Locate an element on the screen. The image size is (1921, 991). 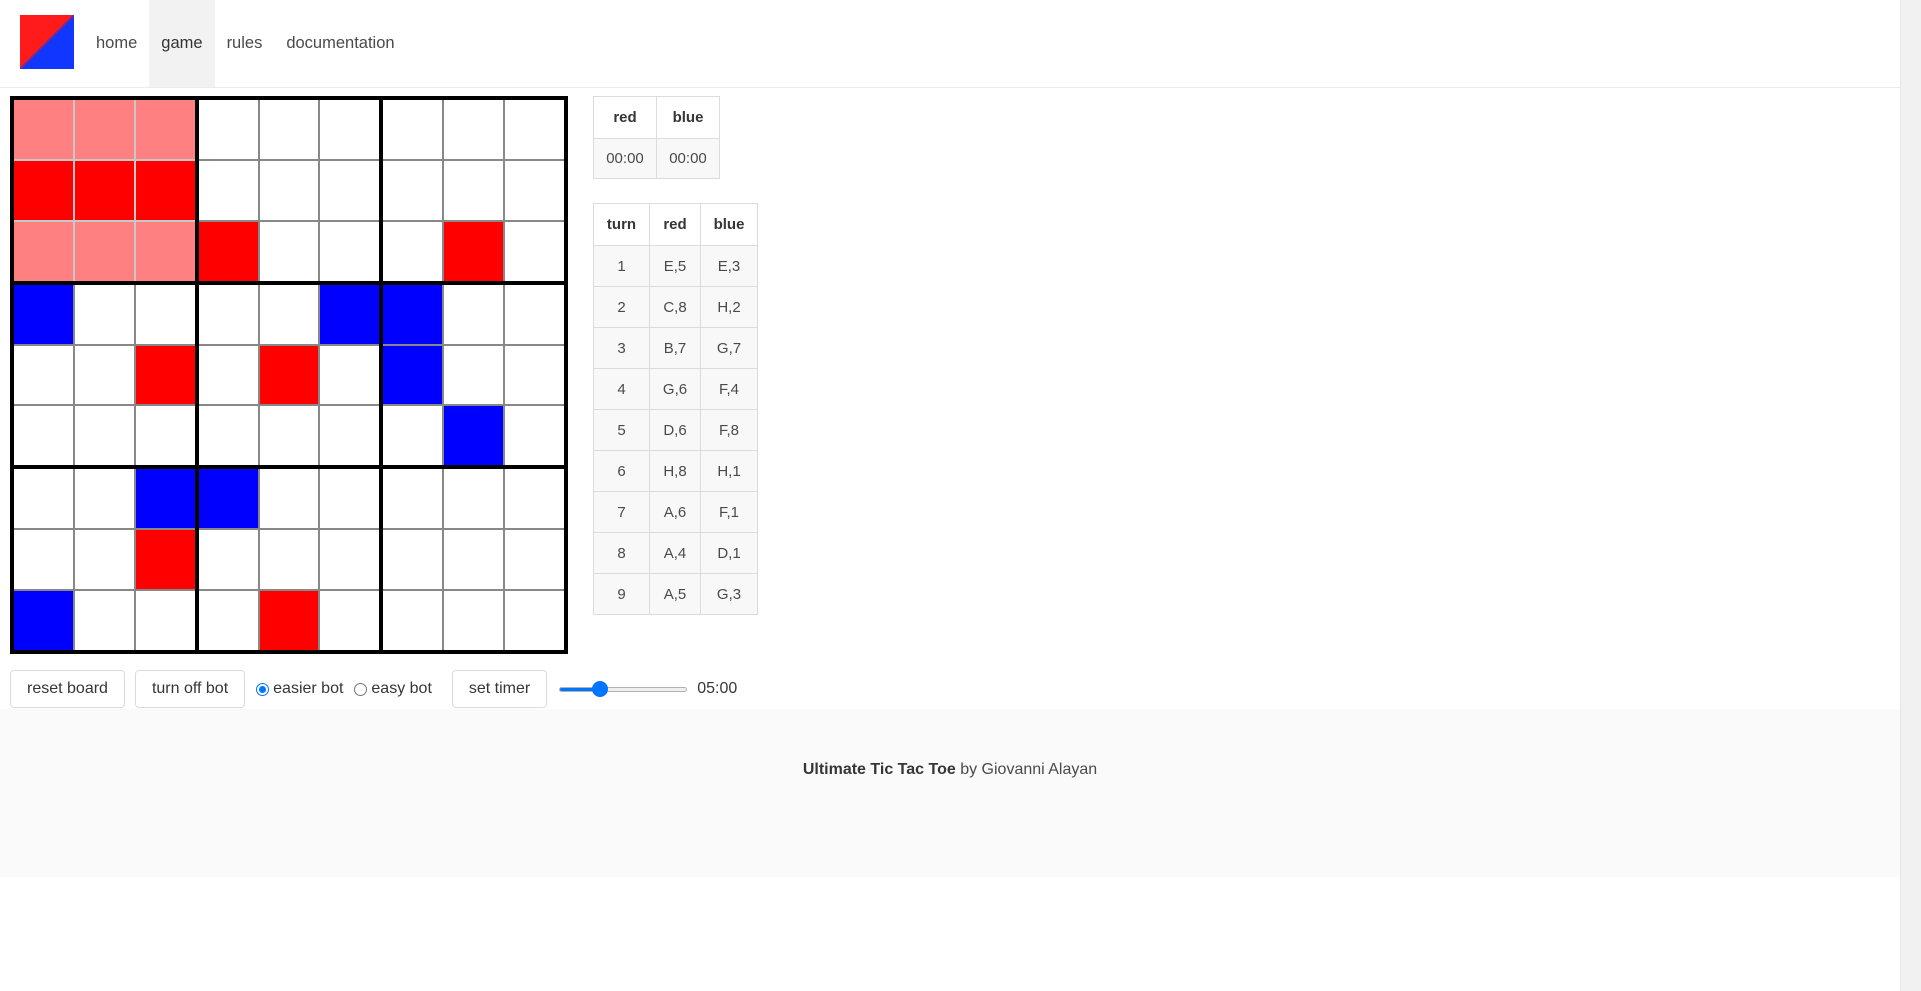
table-row: 5 D,6 F,8 is located at coordinates (675, 430).